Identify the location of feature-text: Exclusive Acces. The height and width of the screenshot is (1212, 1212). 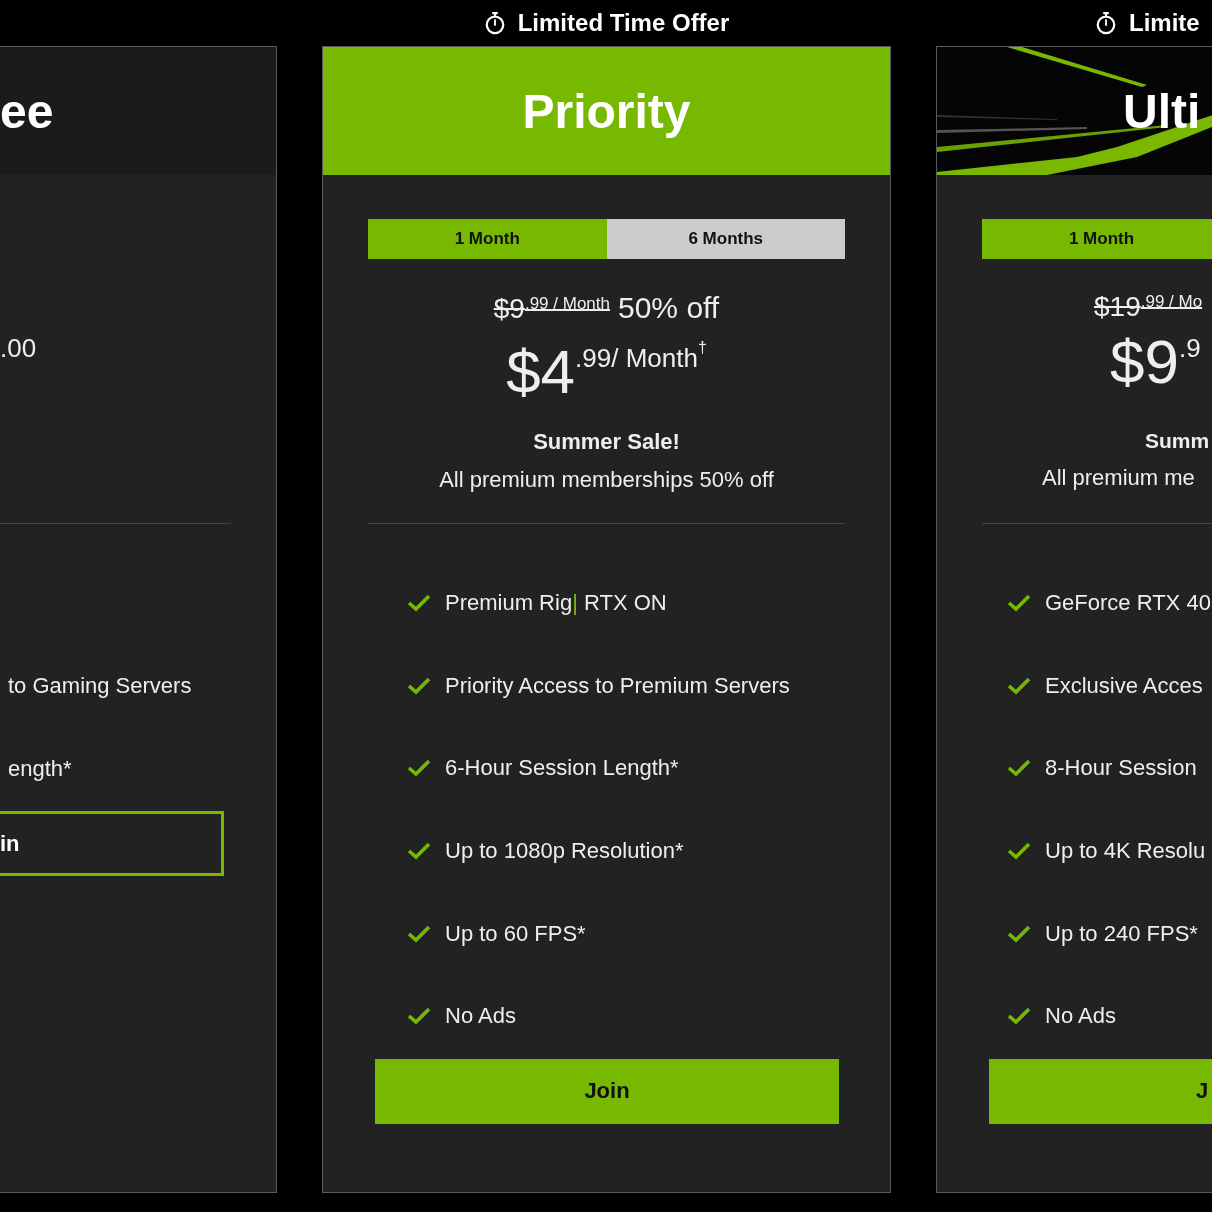
(1124, 685).